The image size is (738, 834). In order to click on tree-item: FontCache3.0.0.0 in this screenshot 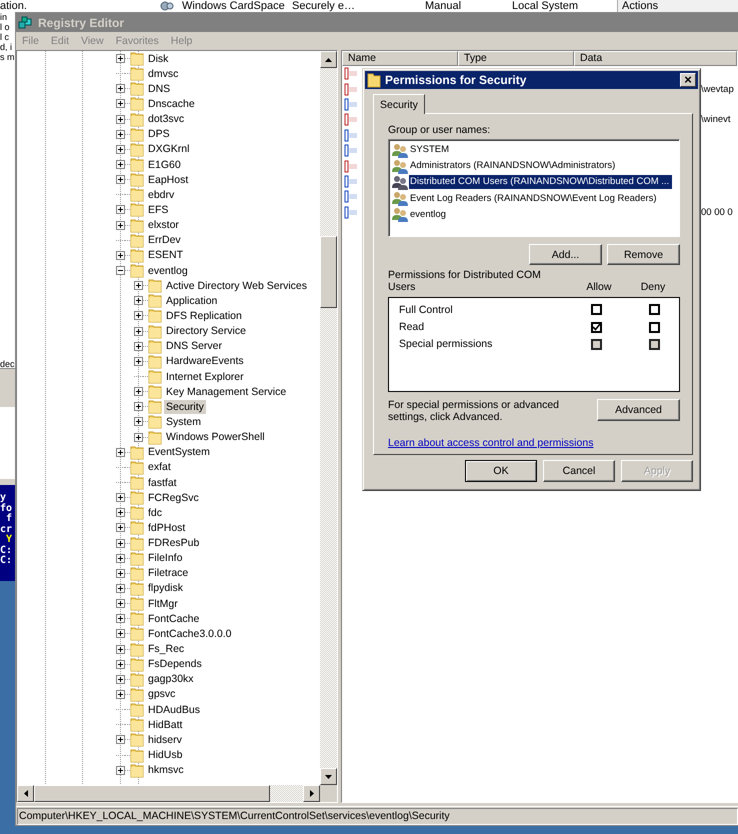, I will do `click(190, 633)`.